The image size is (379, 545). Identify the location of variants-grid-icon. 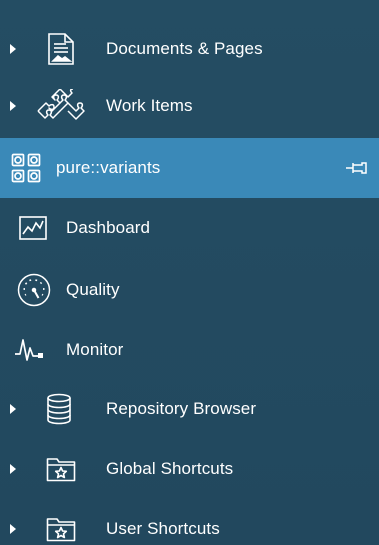
(26, 168).